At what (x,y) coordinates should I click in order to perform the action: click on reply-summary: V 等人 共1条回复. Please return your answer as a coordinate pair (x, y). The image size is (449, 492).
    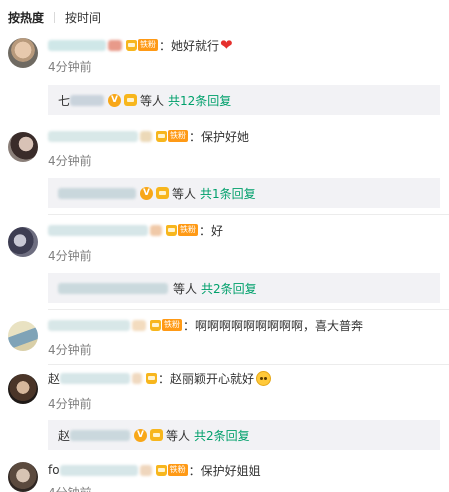
    Looking at the image, I should click on (244, 193).